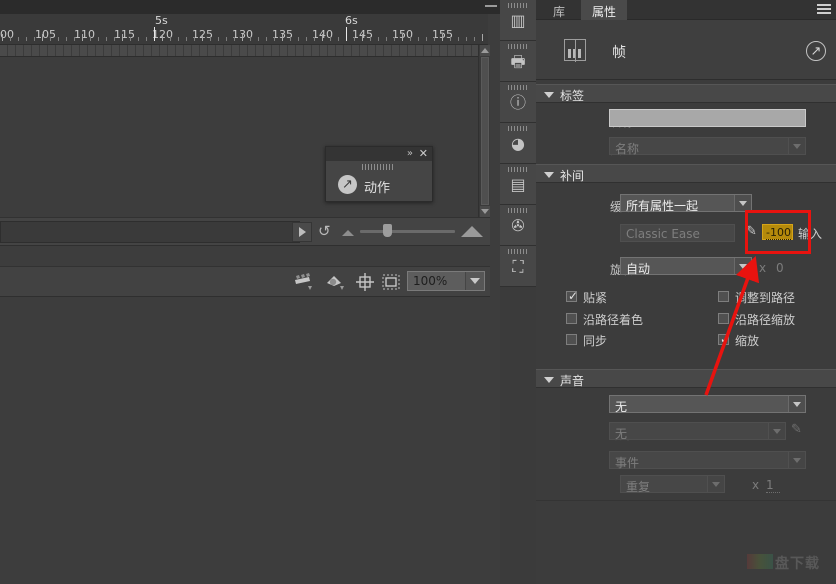 The image size is (836, 584). Describe the element at coordinates (613, 320) in the screenshot. I see `checkbox-label: 沿路径着色` at that location.